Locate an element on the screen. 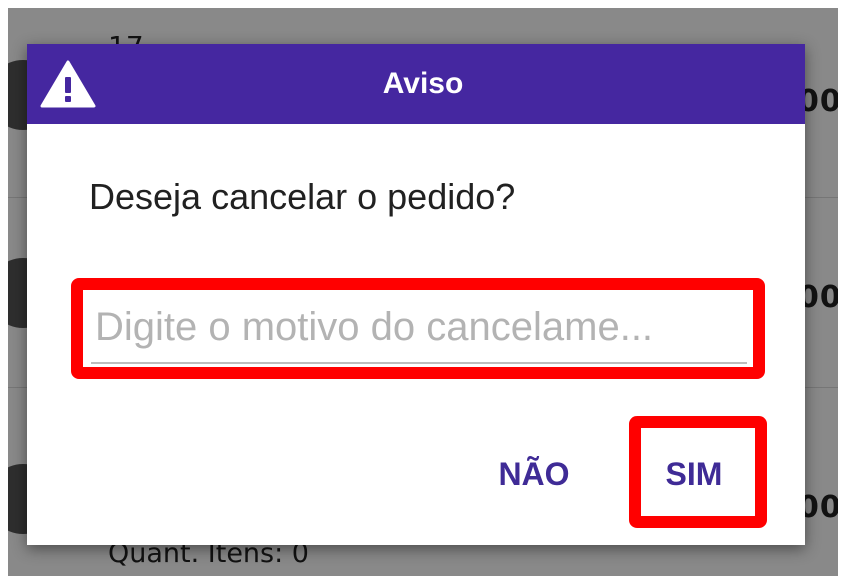 The image size is (845, 578). dialog-header: Aviso is located at coordinates (416, 84).